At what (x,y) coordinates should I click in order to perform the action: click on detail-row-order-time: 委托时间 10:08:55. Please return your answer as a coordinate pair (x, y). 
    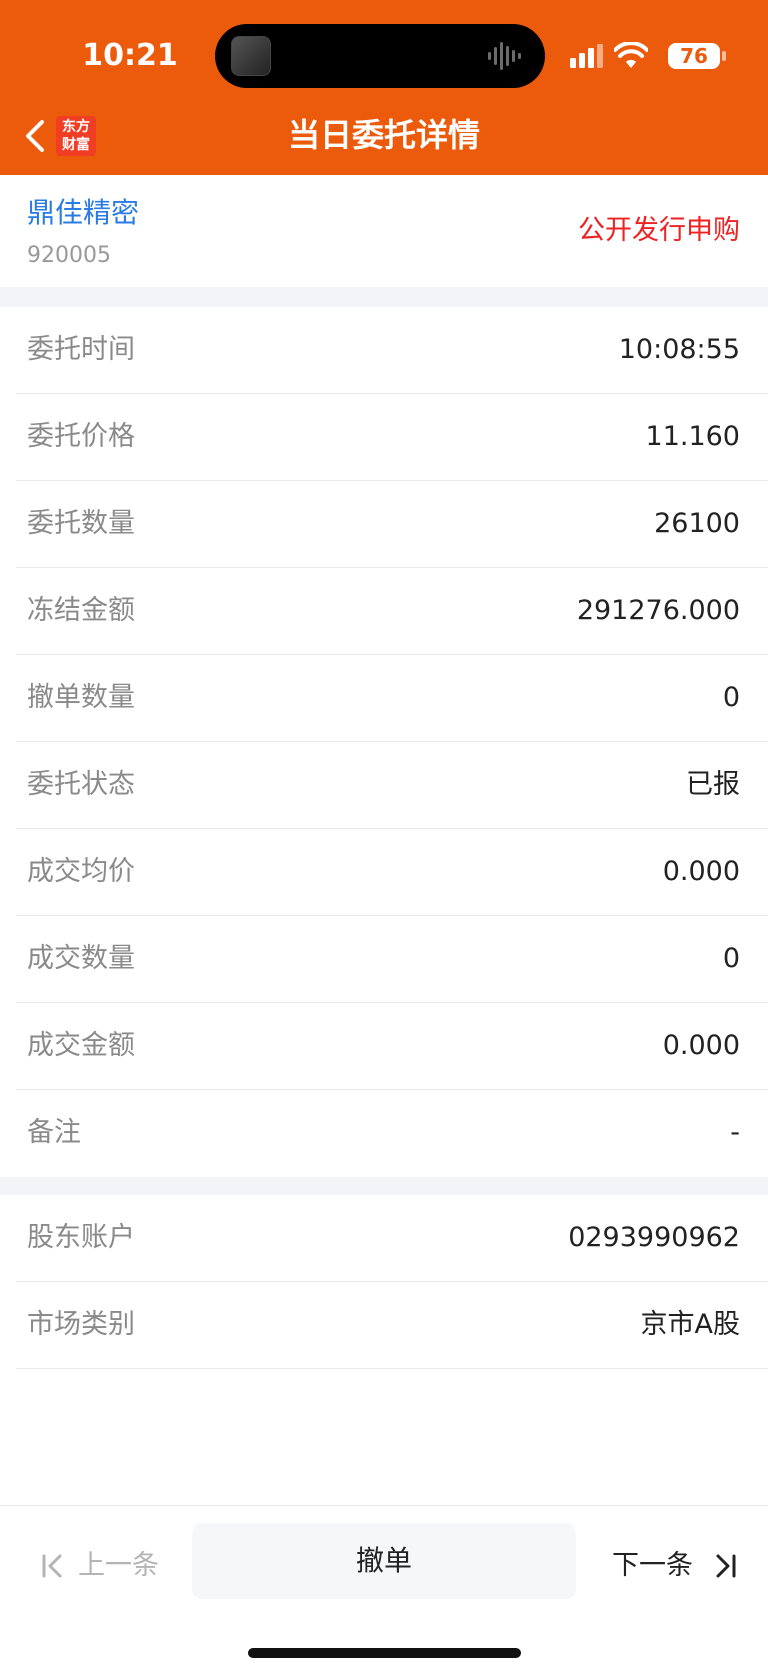
    Looking at the image, I should click on (392, 350).